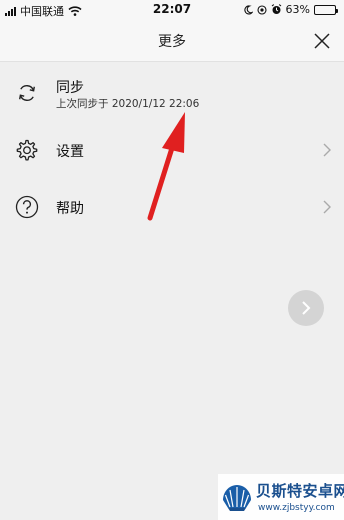 The height and width of the screenshot is (520, 344). I want to click on battery-percent: 63%, so click(297, 9).